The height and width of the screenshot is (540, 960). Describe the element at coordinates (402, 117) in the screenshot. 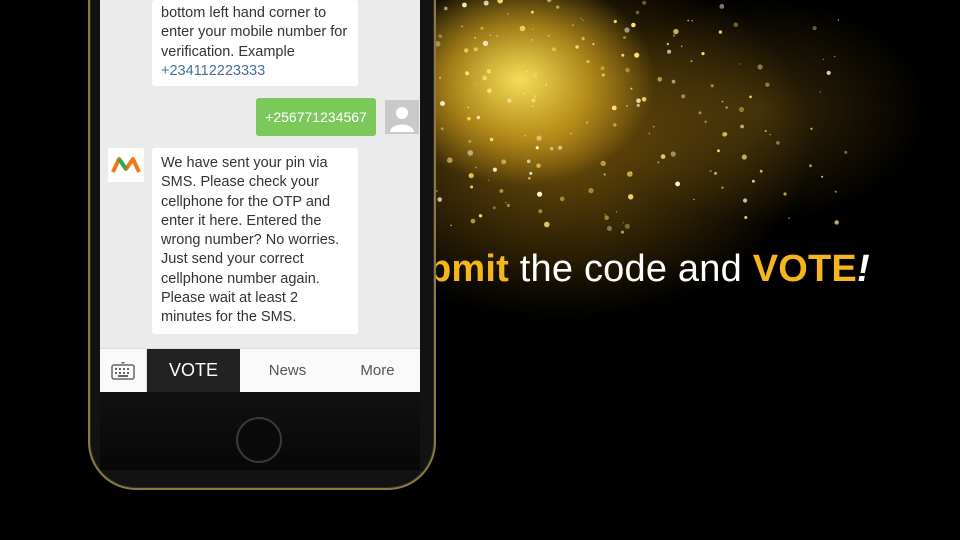

I see `user-avatar-icon` at that location.